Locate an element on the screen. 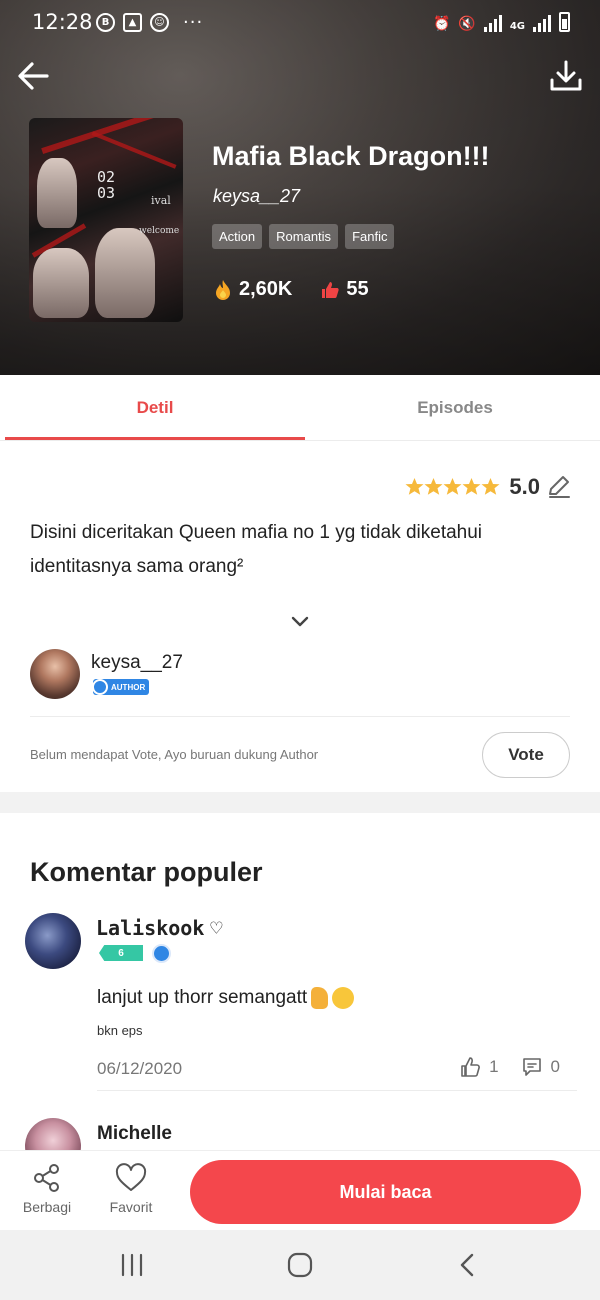  home-icon is located at coordinates (300, 1265).